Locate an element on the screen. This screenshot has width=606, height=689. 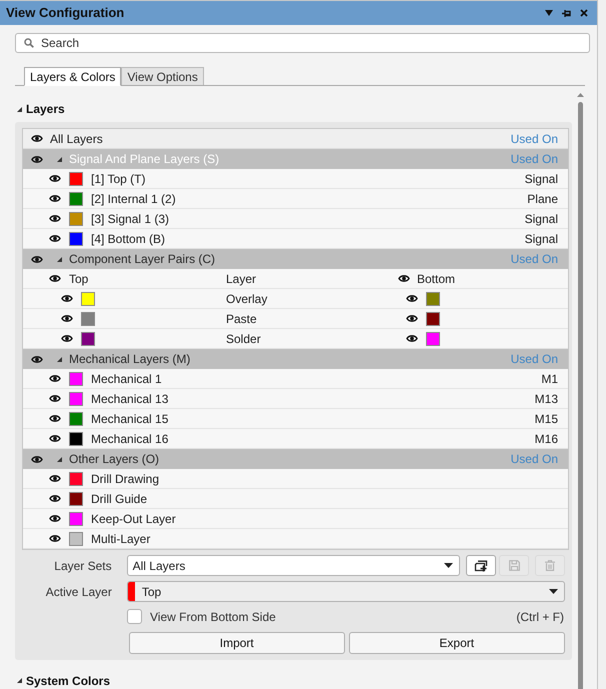
group-header: Other Layers (O) Used On is located at coordinates (295, 459).